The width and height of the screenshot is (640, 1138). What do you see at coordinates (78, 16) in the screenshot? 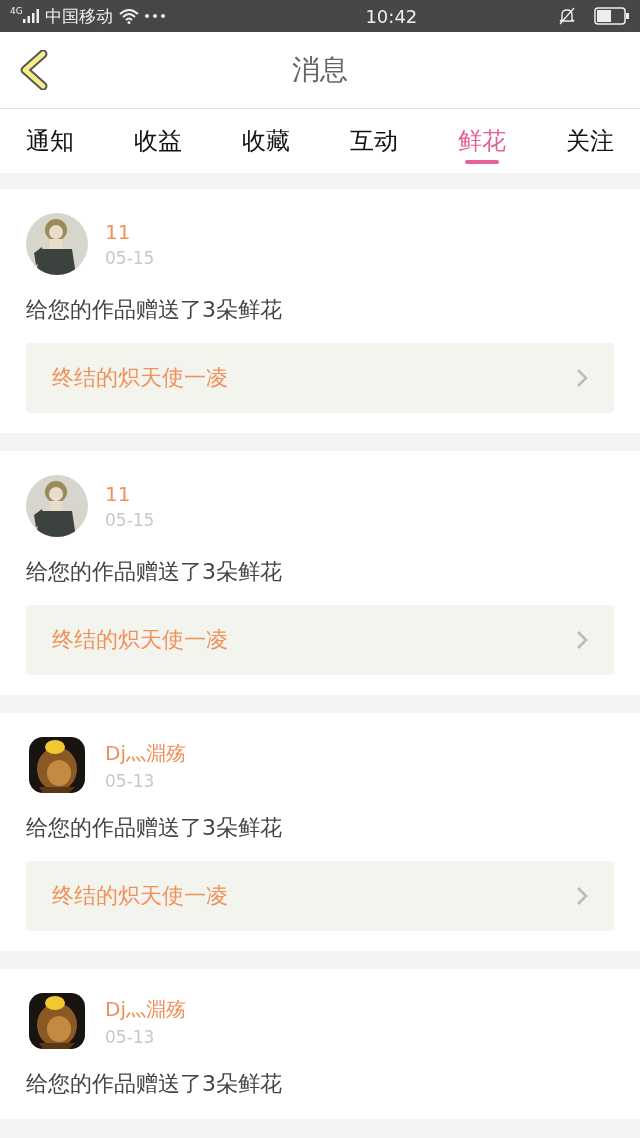
I see `carrier-name: 中国移动` at bounding box center [78, 16].